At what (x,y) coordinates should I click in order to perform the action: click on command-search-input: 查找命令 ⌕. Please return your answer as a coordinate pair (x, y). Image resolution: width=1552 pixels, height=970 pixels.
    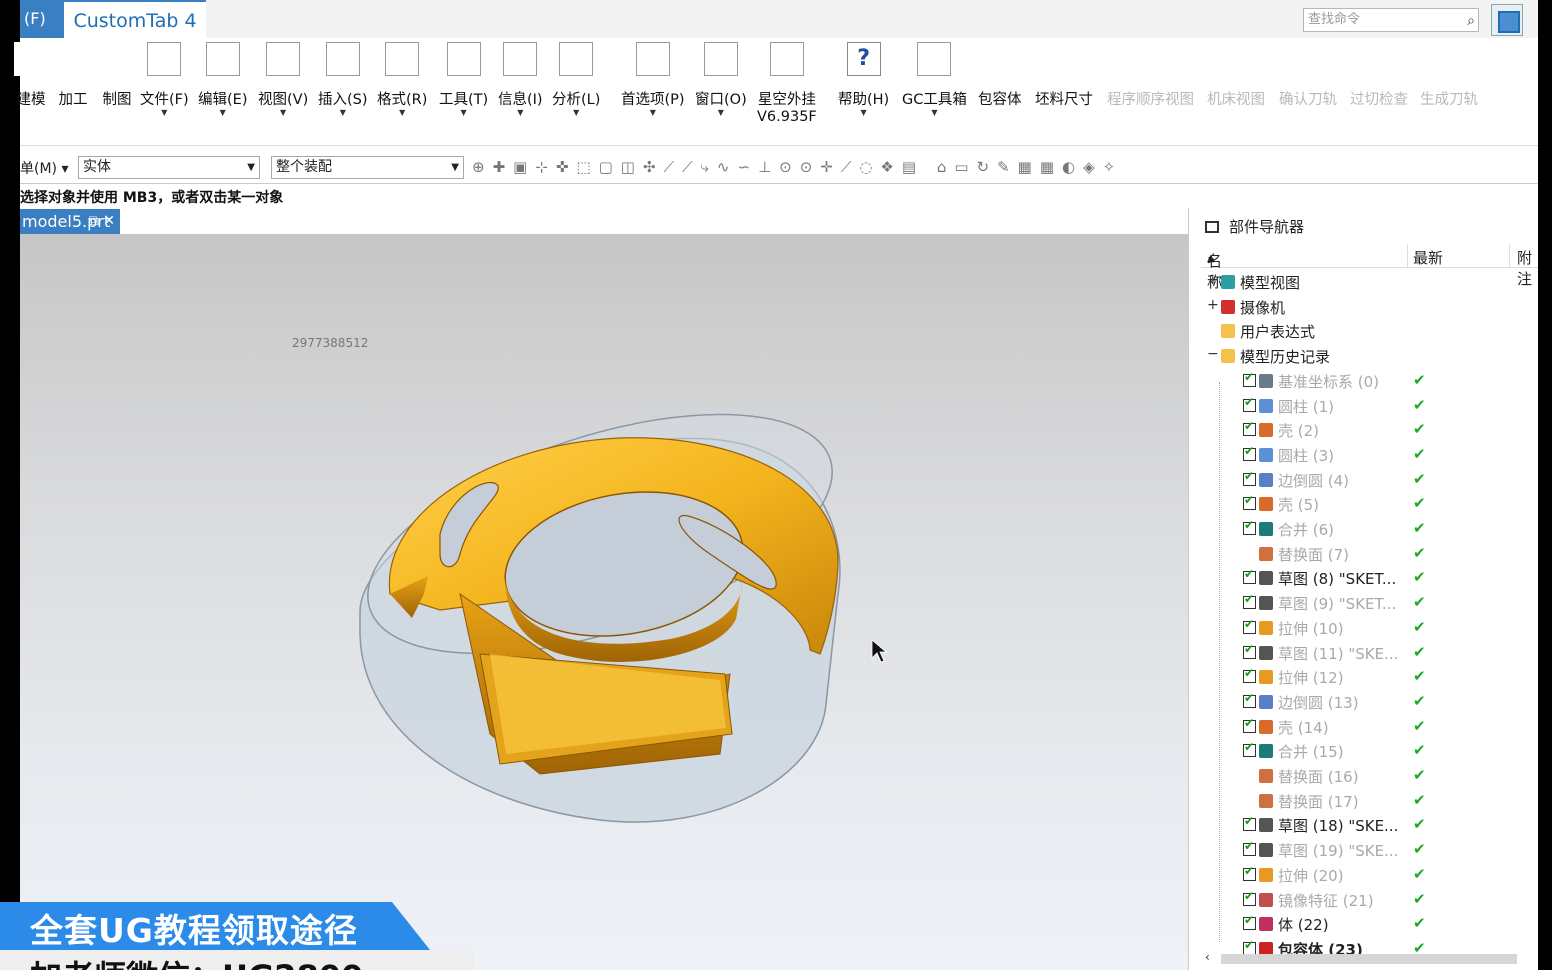
    Looking at the image, I should click on (1391, 20).